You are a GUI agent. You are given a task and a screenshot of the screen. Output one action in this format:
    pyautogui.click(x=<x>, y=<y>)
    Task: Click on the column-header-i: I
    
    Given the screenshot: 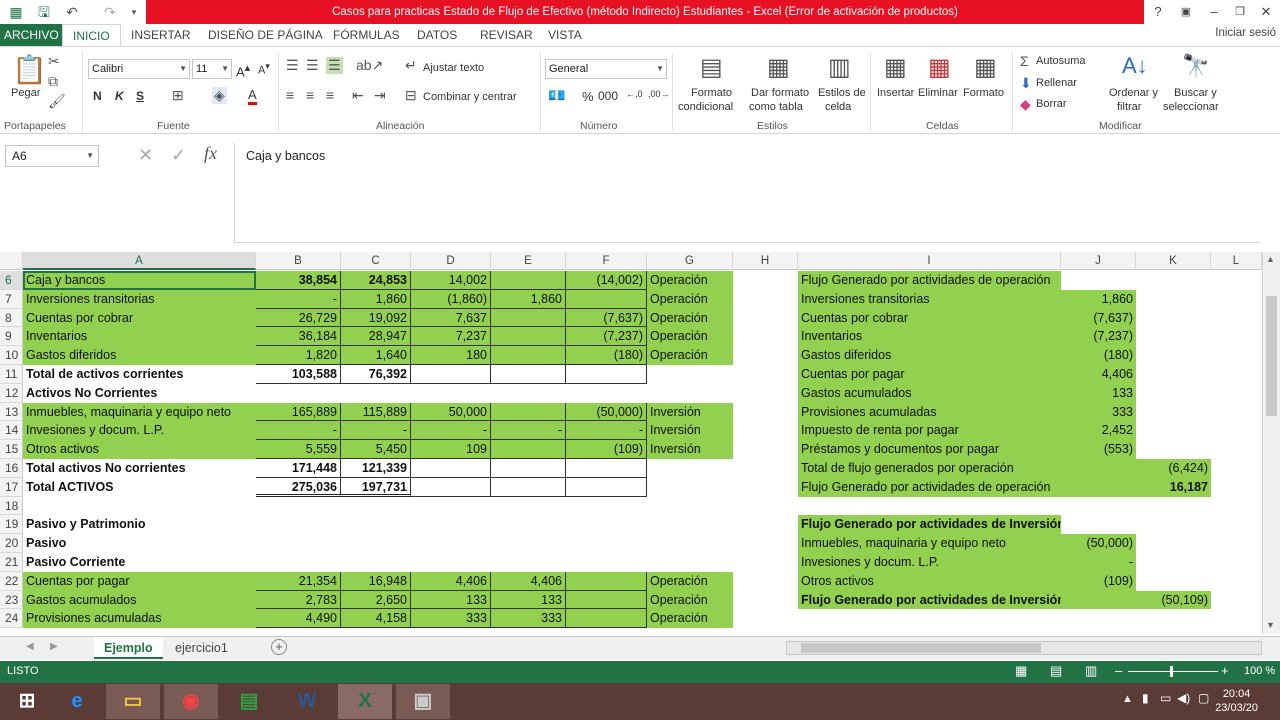 What is the action you would take?
    pyautogui.click(x=929, y=261)
    